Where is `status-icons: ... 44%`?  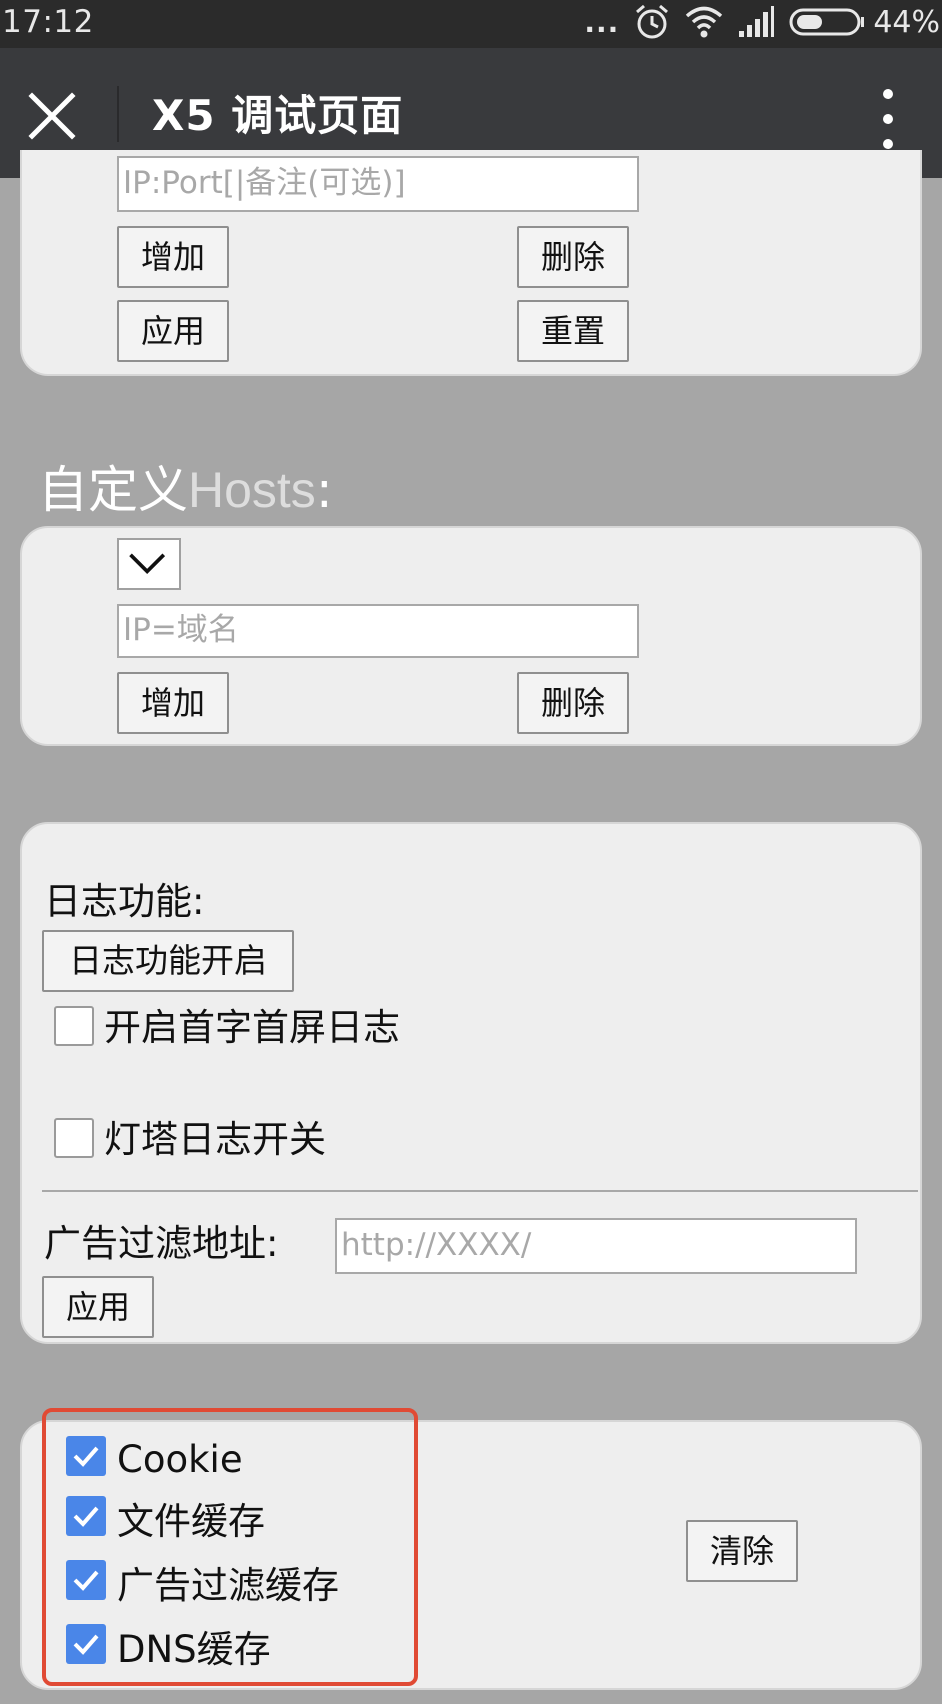 status-icons: ... 44% is located at coordinates (763, 22).